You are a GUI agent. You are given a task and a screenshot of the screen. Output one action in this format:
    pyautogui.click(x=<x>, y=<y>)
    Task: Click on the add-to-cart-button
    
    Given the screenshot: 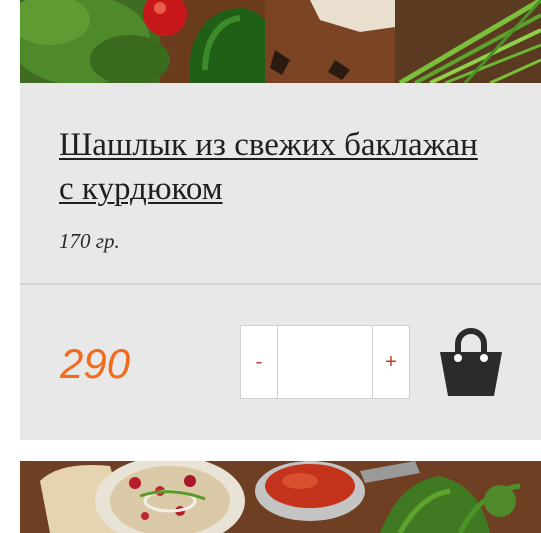 What is the action you would take?
    pyautogui.click(x=471, y=362)
    